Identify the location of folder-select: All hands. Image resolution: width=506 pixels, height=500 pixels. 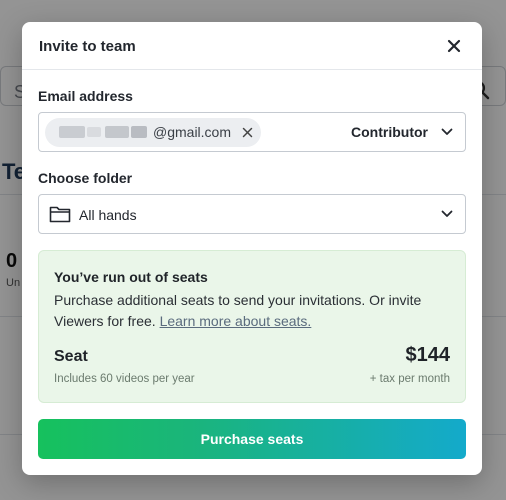
(252, 214).